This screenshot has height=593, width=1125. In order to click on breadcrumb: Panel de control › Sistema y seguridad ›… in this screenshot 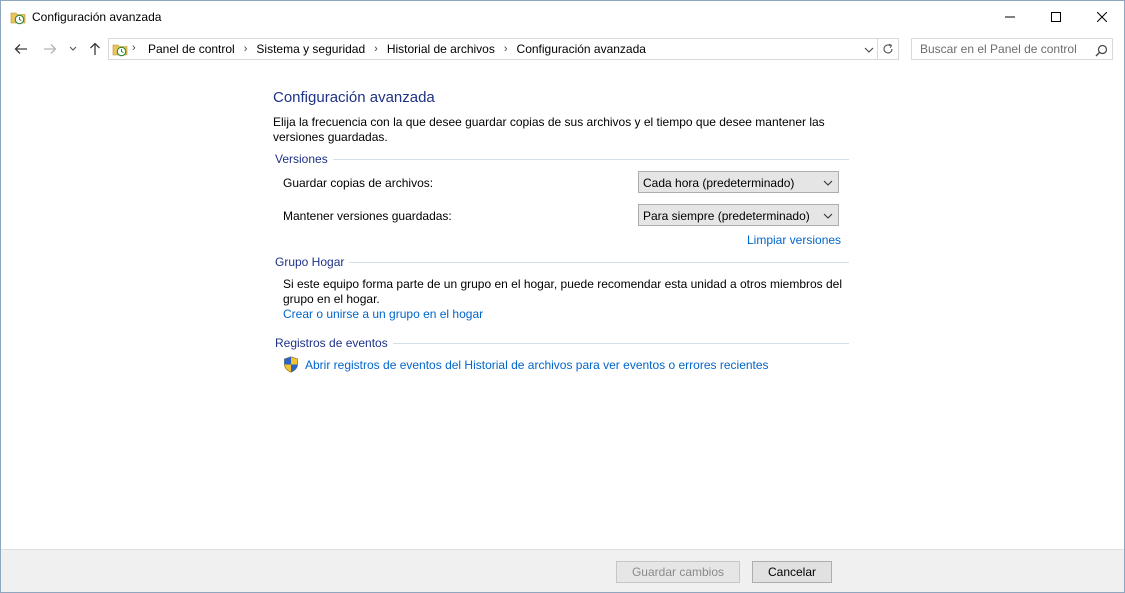, I will do `click(397, 49)`.